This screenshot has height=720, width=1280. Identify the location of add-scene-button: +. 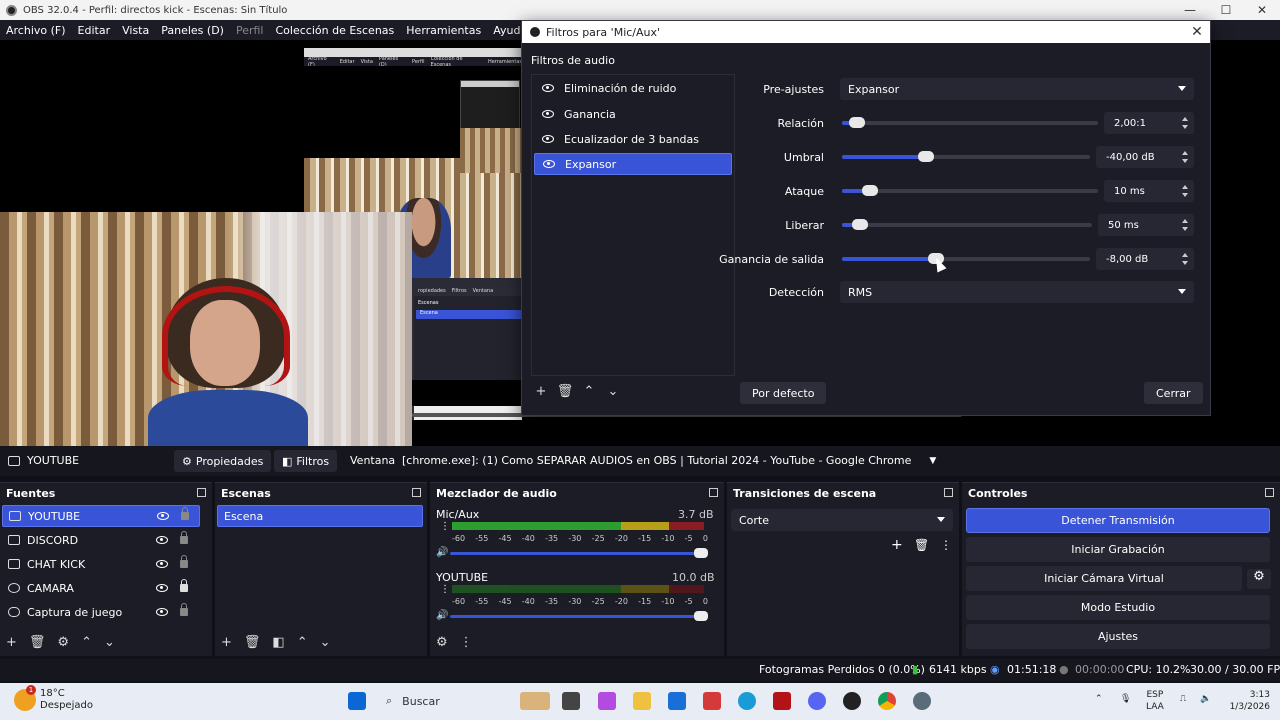
(226, 642).